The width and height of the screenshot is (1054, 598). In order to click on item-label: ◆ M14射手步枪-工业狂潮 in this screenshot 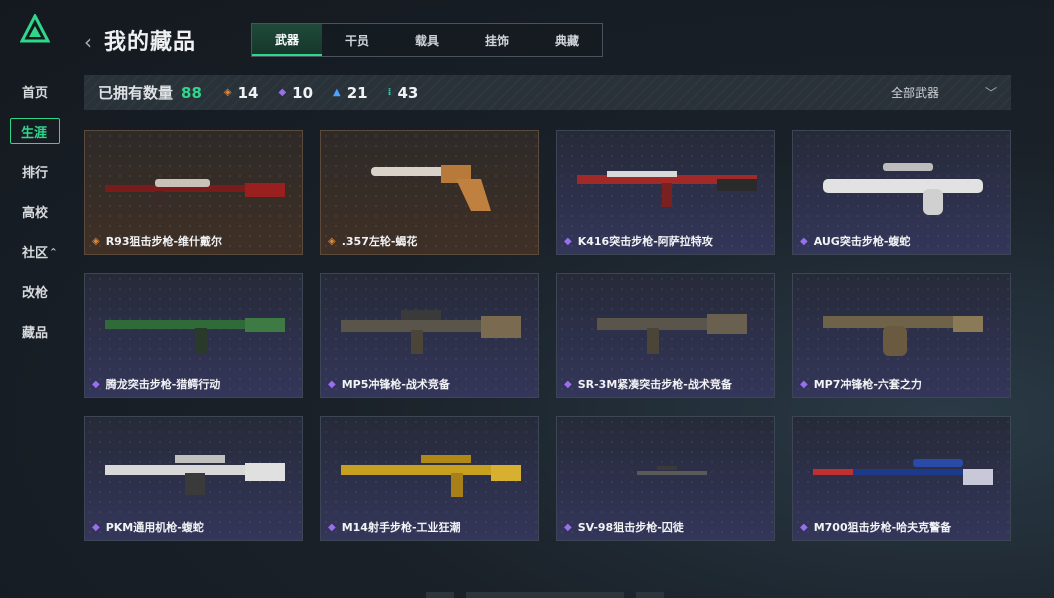, I will do `click(394, 527)`.